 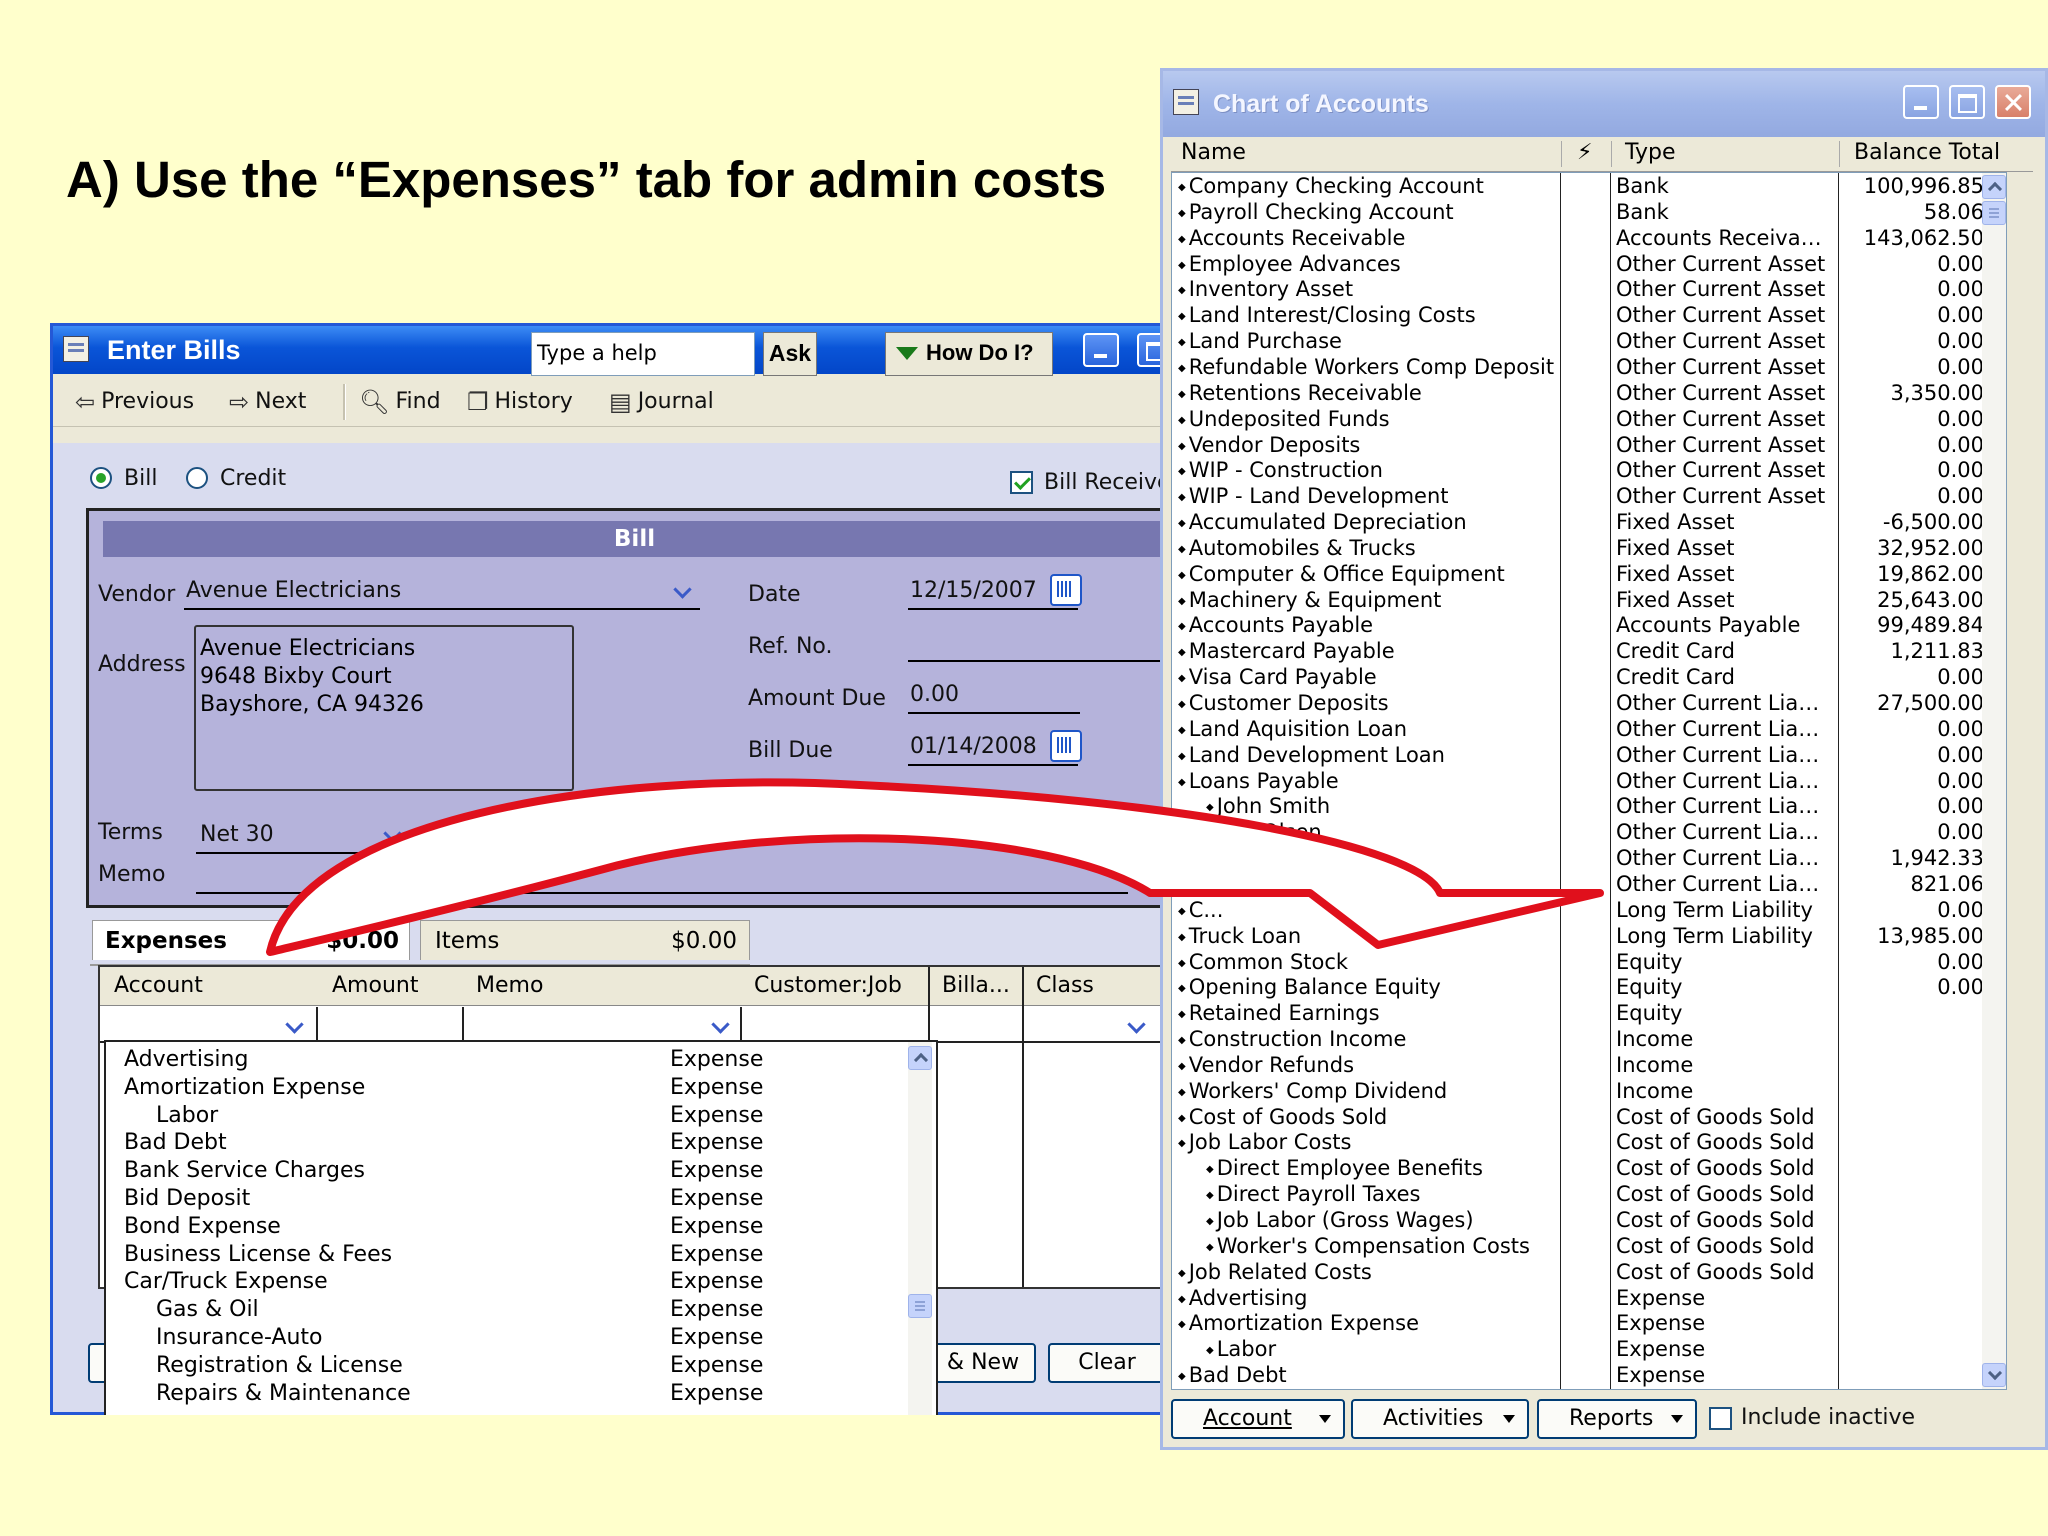 I want to click on coa-scroll-thumb, so click(x=1994, y=213).